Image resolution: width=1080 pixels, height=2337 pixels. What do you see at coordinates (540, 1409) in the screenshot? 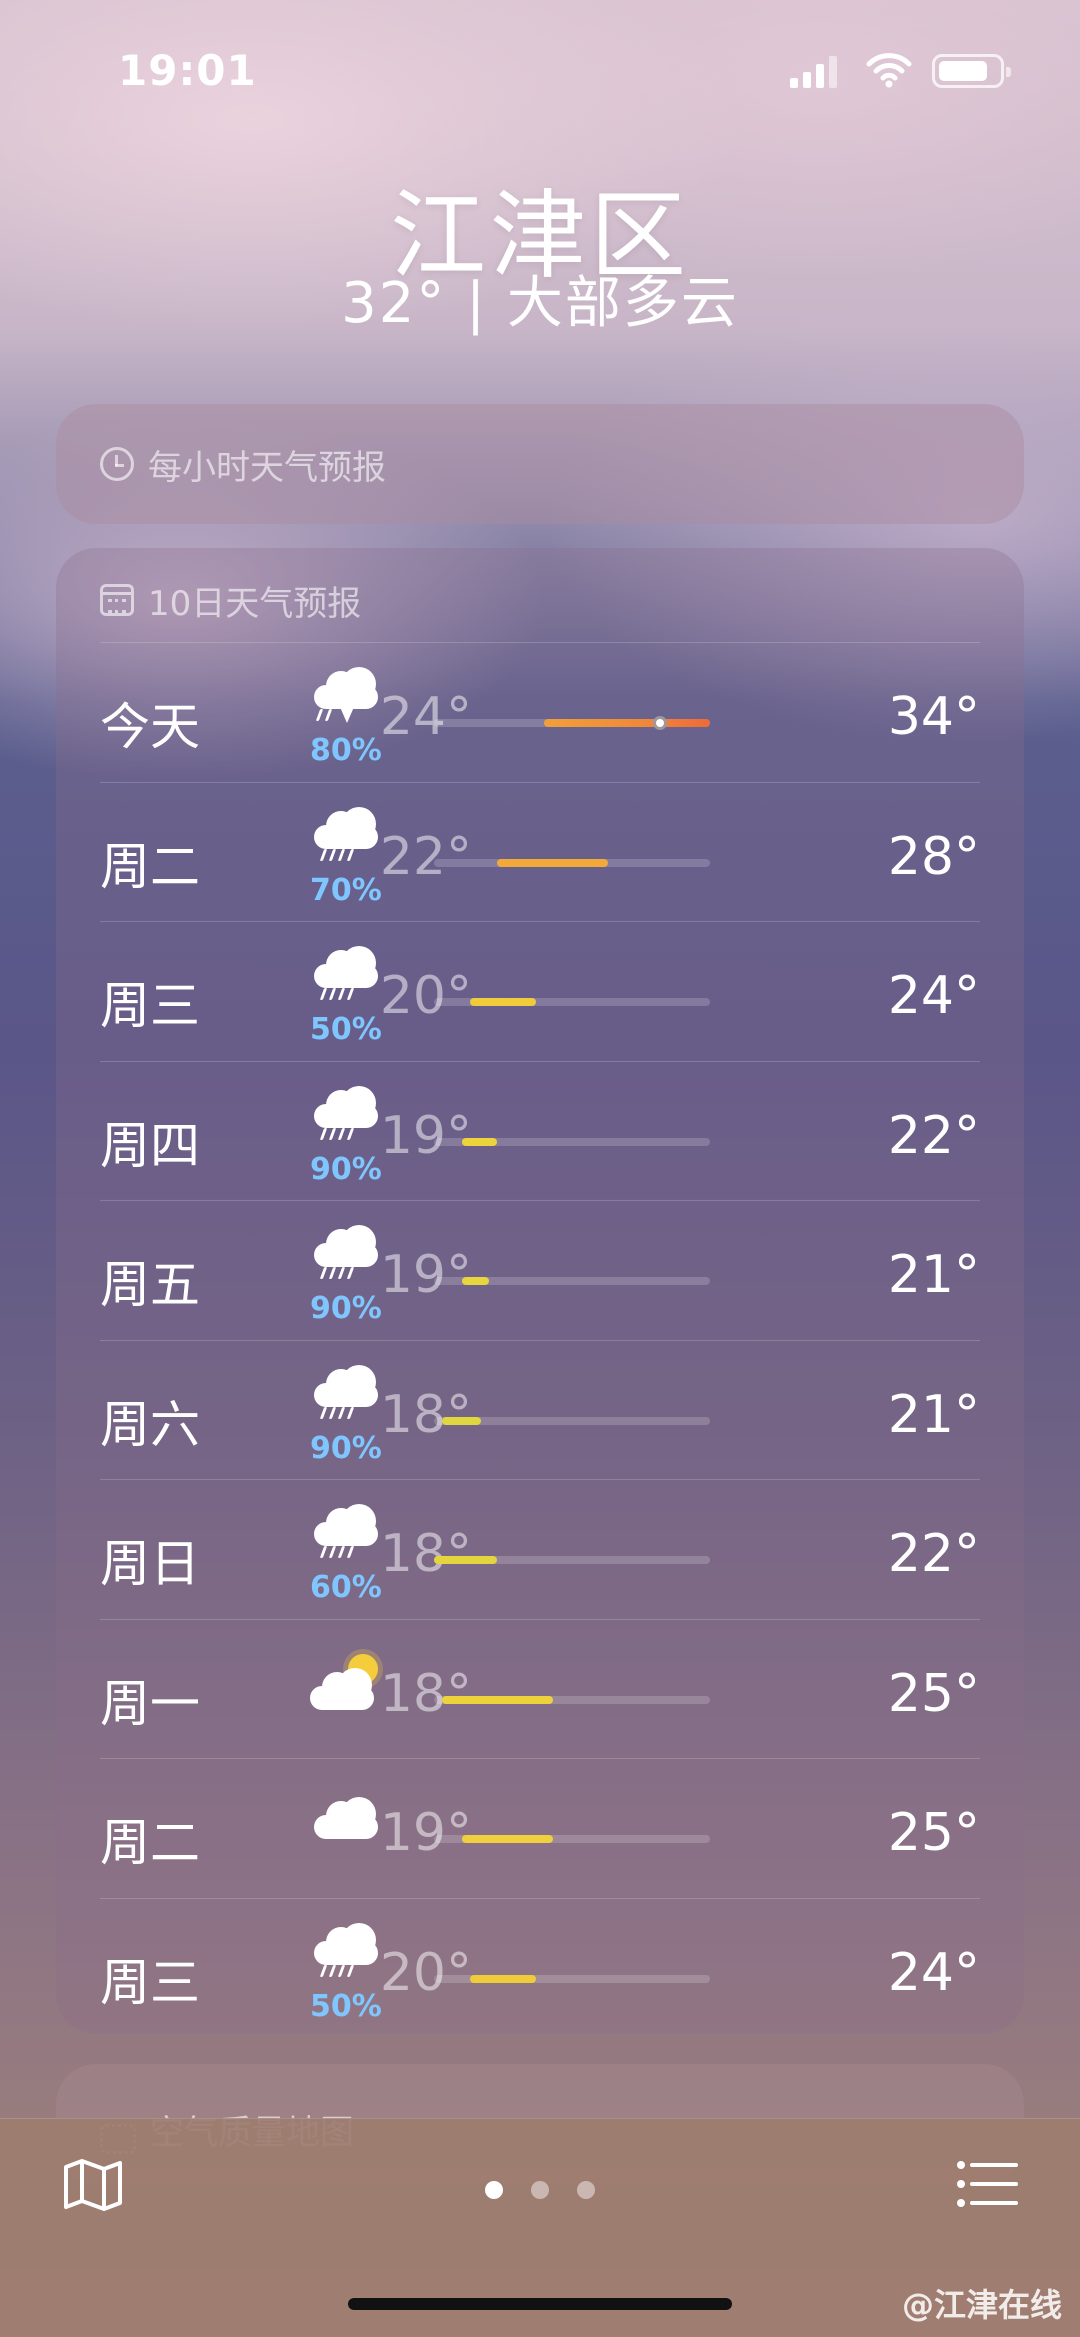
I see `forecast-row: 周六 90% 18° 21°` at bounding box center [540, 1409].